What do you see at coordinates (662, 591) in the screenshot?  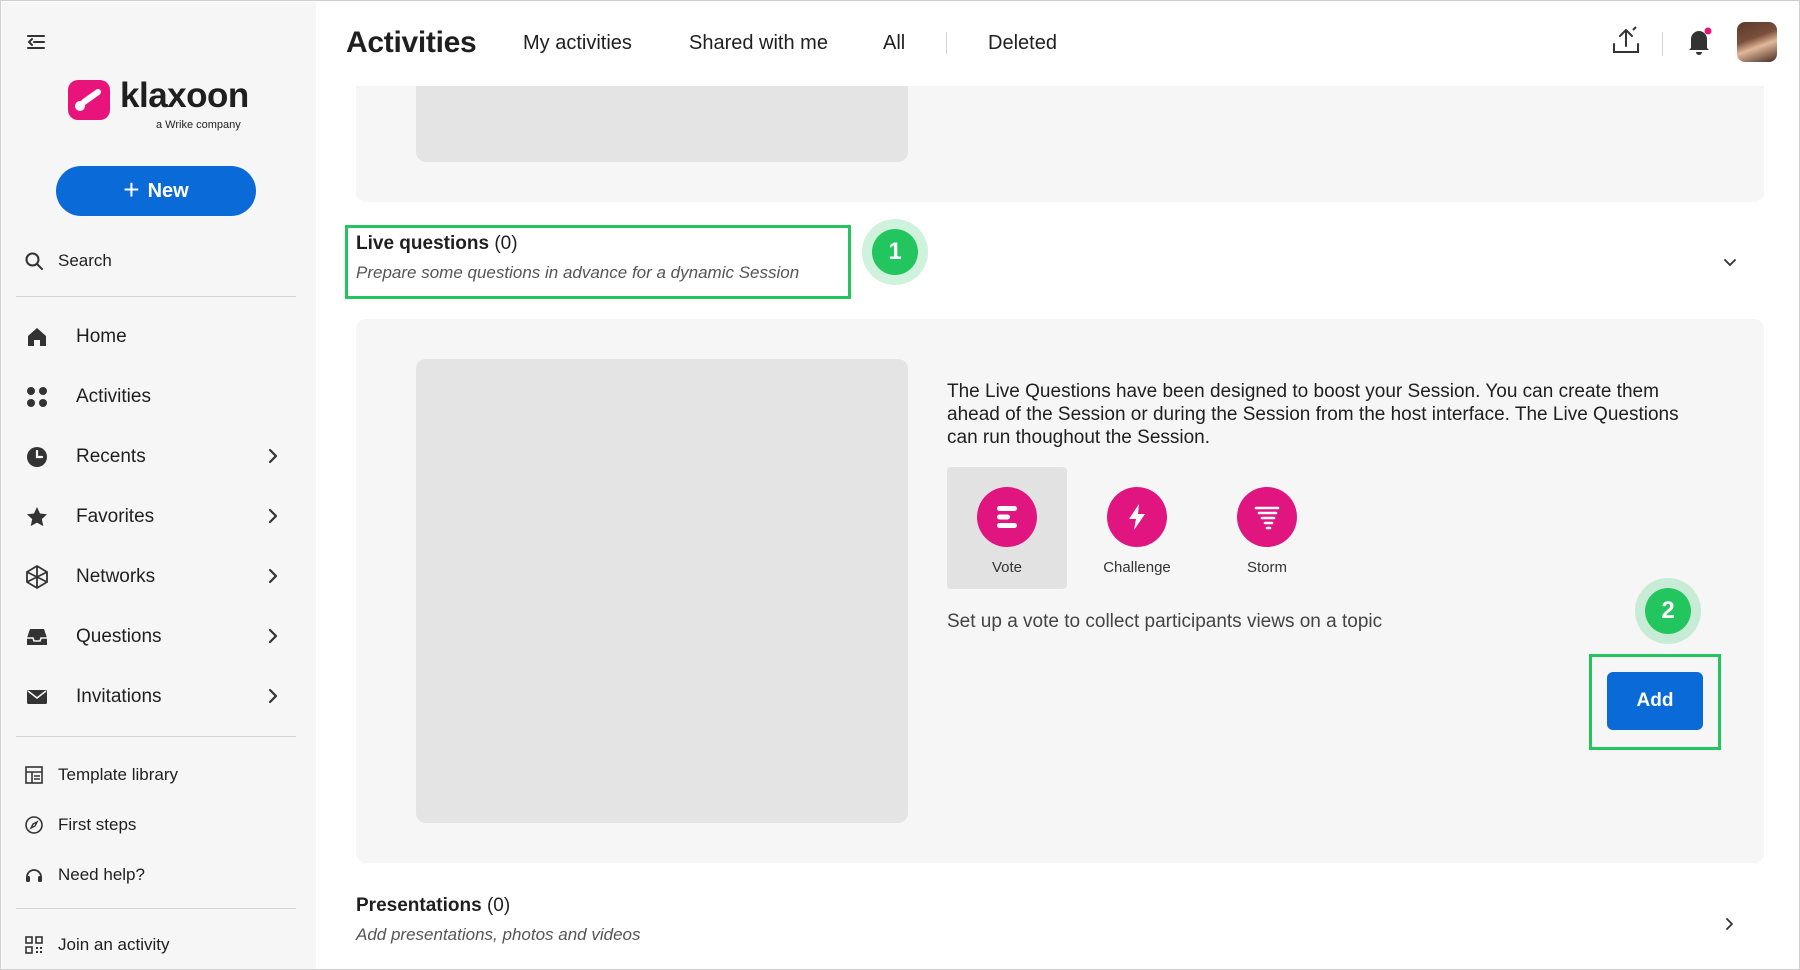 I see `illustration-placeholder` at bounding box center [662, 591].